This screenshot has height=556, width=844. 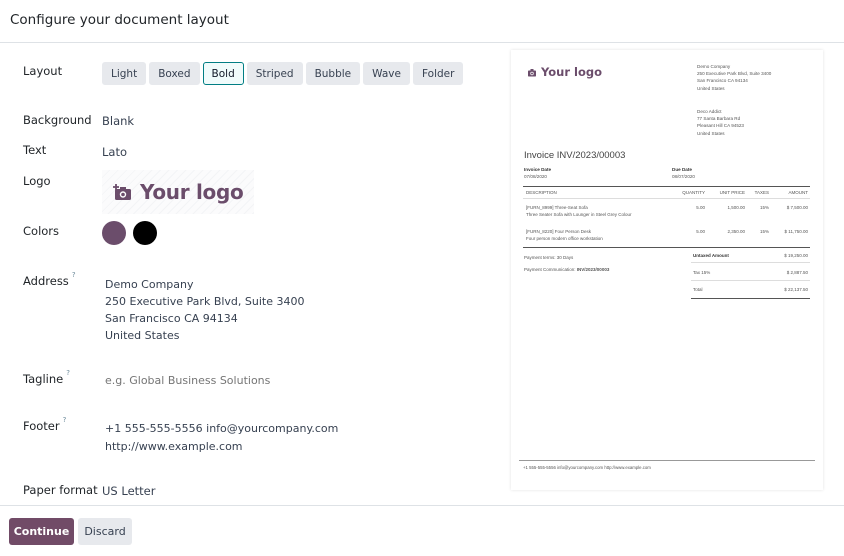 What do you see at coordinates (567, 269) in the screenshot?
I see `payment-communication: Payment Communication: INV/2023/00003` at bounding box center [567, 269].